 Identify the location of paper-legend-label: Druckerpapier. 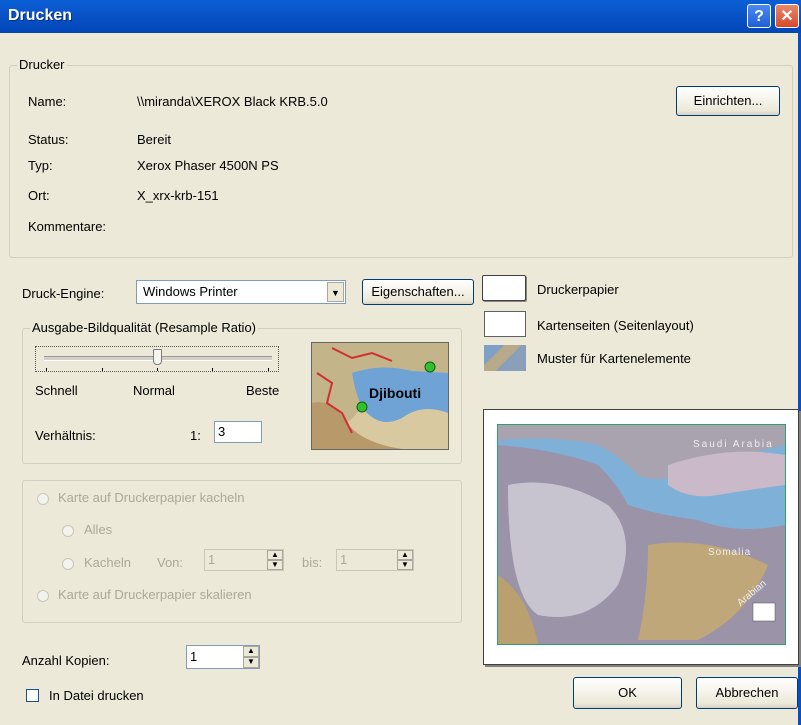
(578, 289).